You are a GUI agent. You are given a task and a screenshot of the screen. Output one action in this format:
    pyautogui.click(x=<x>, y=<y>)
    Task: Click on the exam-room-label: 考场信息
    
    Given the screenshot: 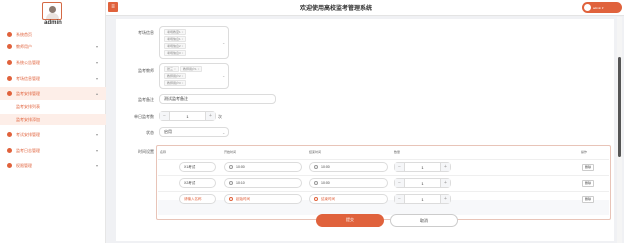 What is the action you would take?
    pyautogui.click(x=146, y=32)
    